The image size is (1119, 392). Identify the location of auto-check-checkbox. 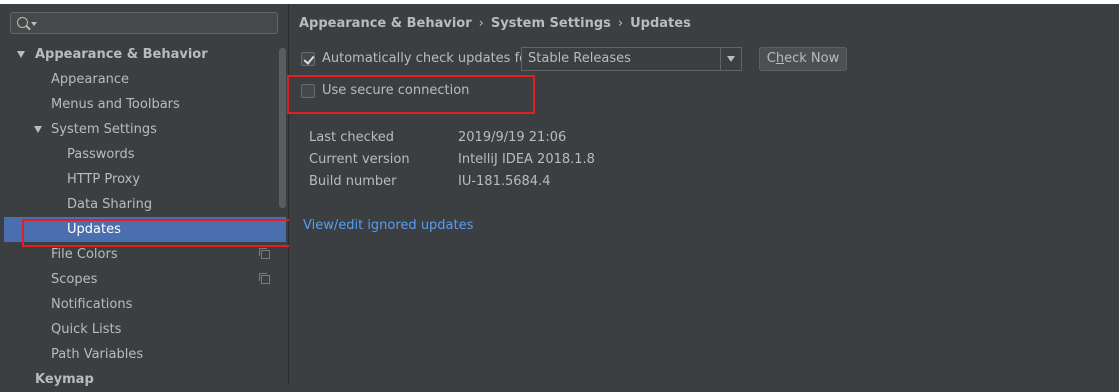
(308, 59).